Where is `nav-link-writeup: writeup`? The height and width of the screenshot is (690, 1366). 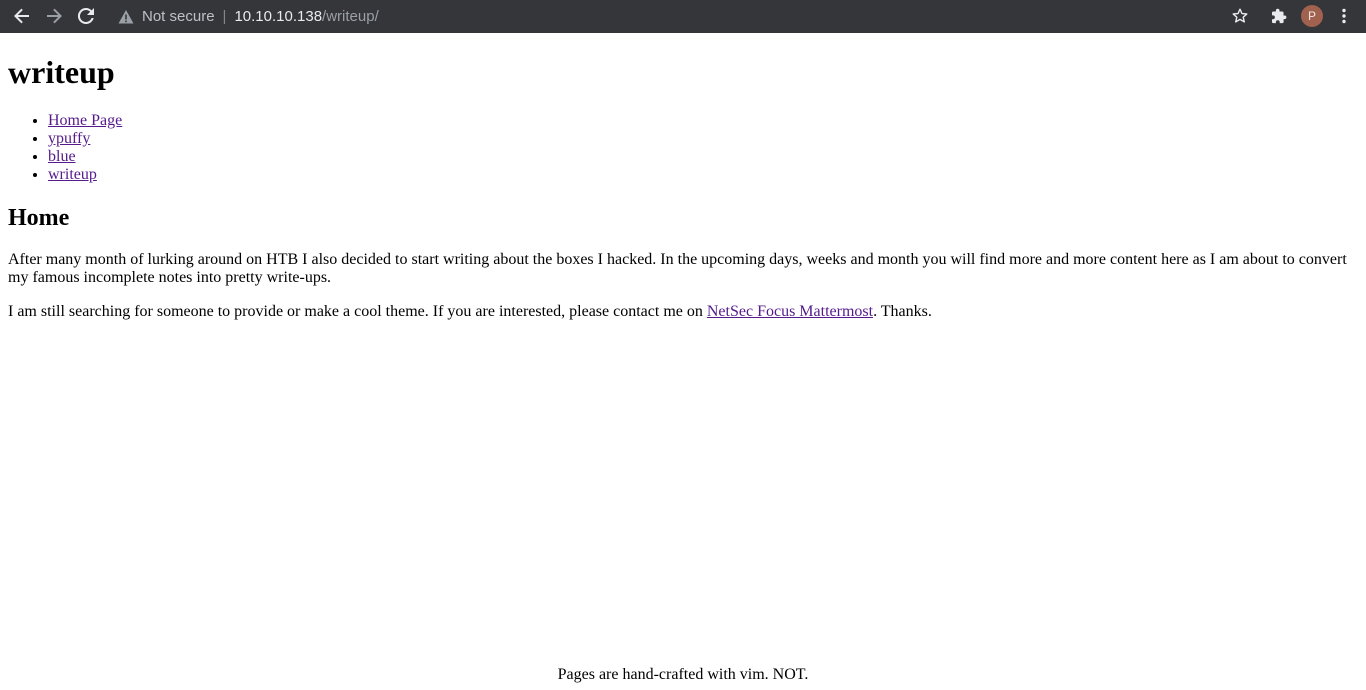 nav-link-writeup: writeup is located at coordinates (72, 174).